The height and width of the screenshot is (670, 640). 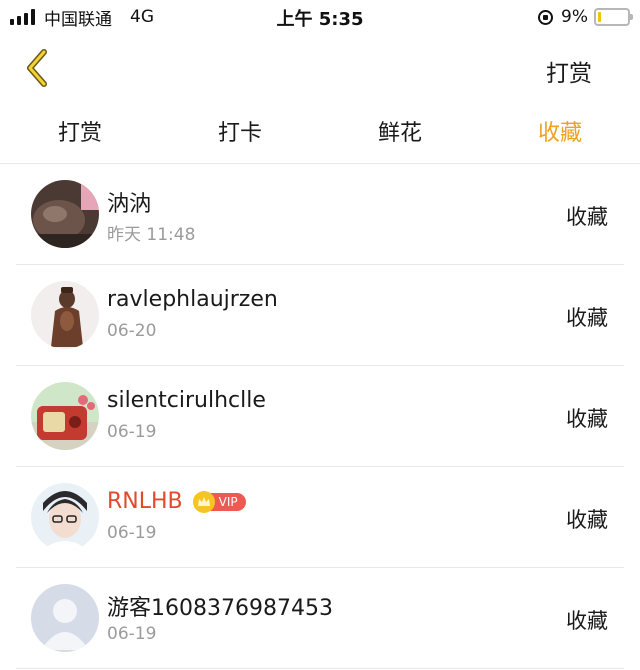 I want to click on status-left: 中国联通 4G, so click(x=82, y=18).